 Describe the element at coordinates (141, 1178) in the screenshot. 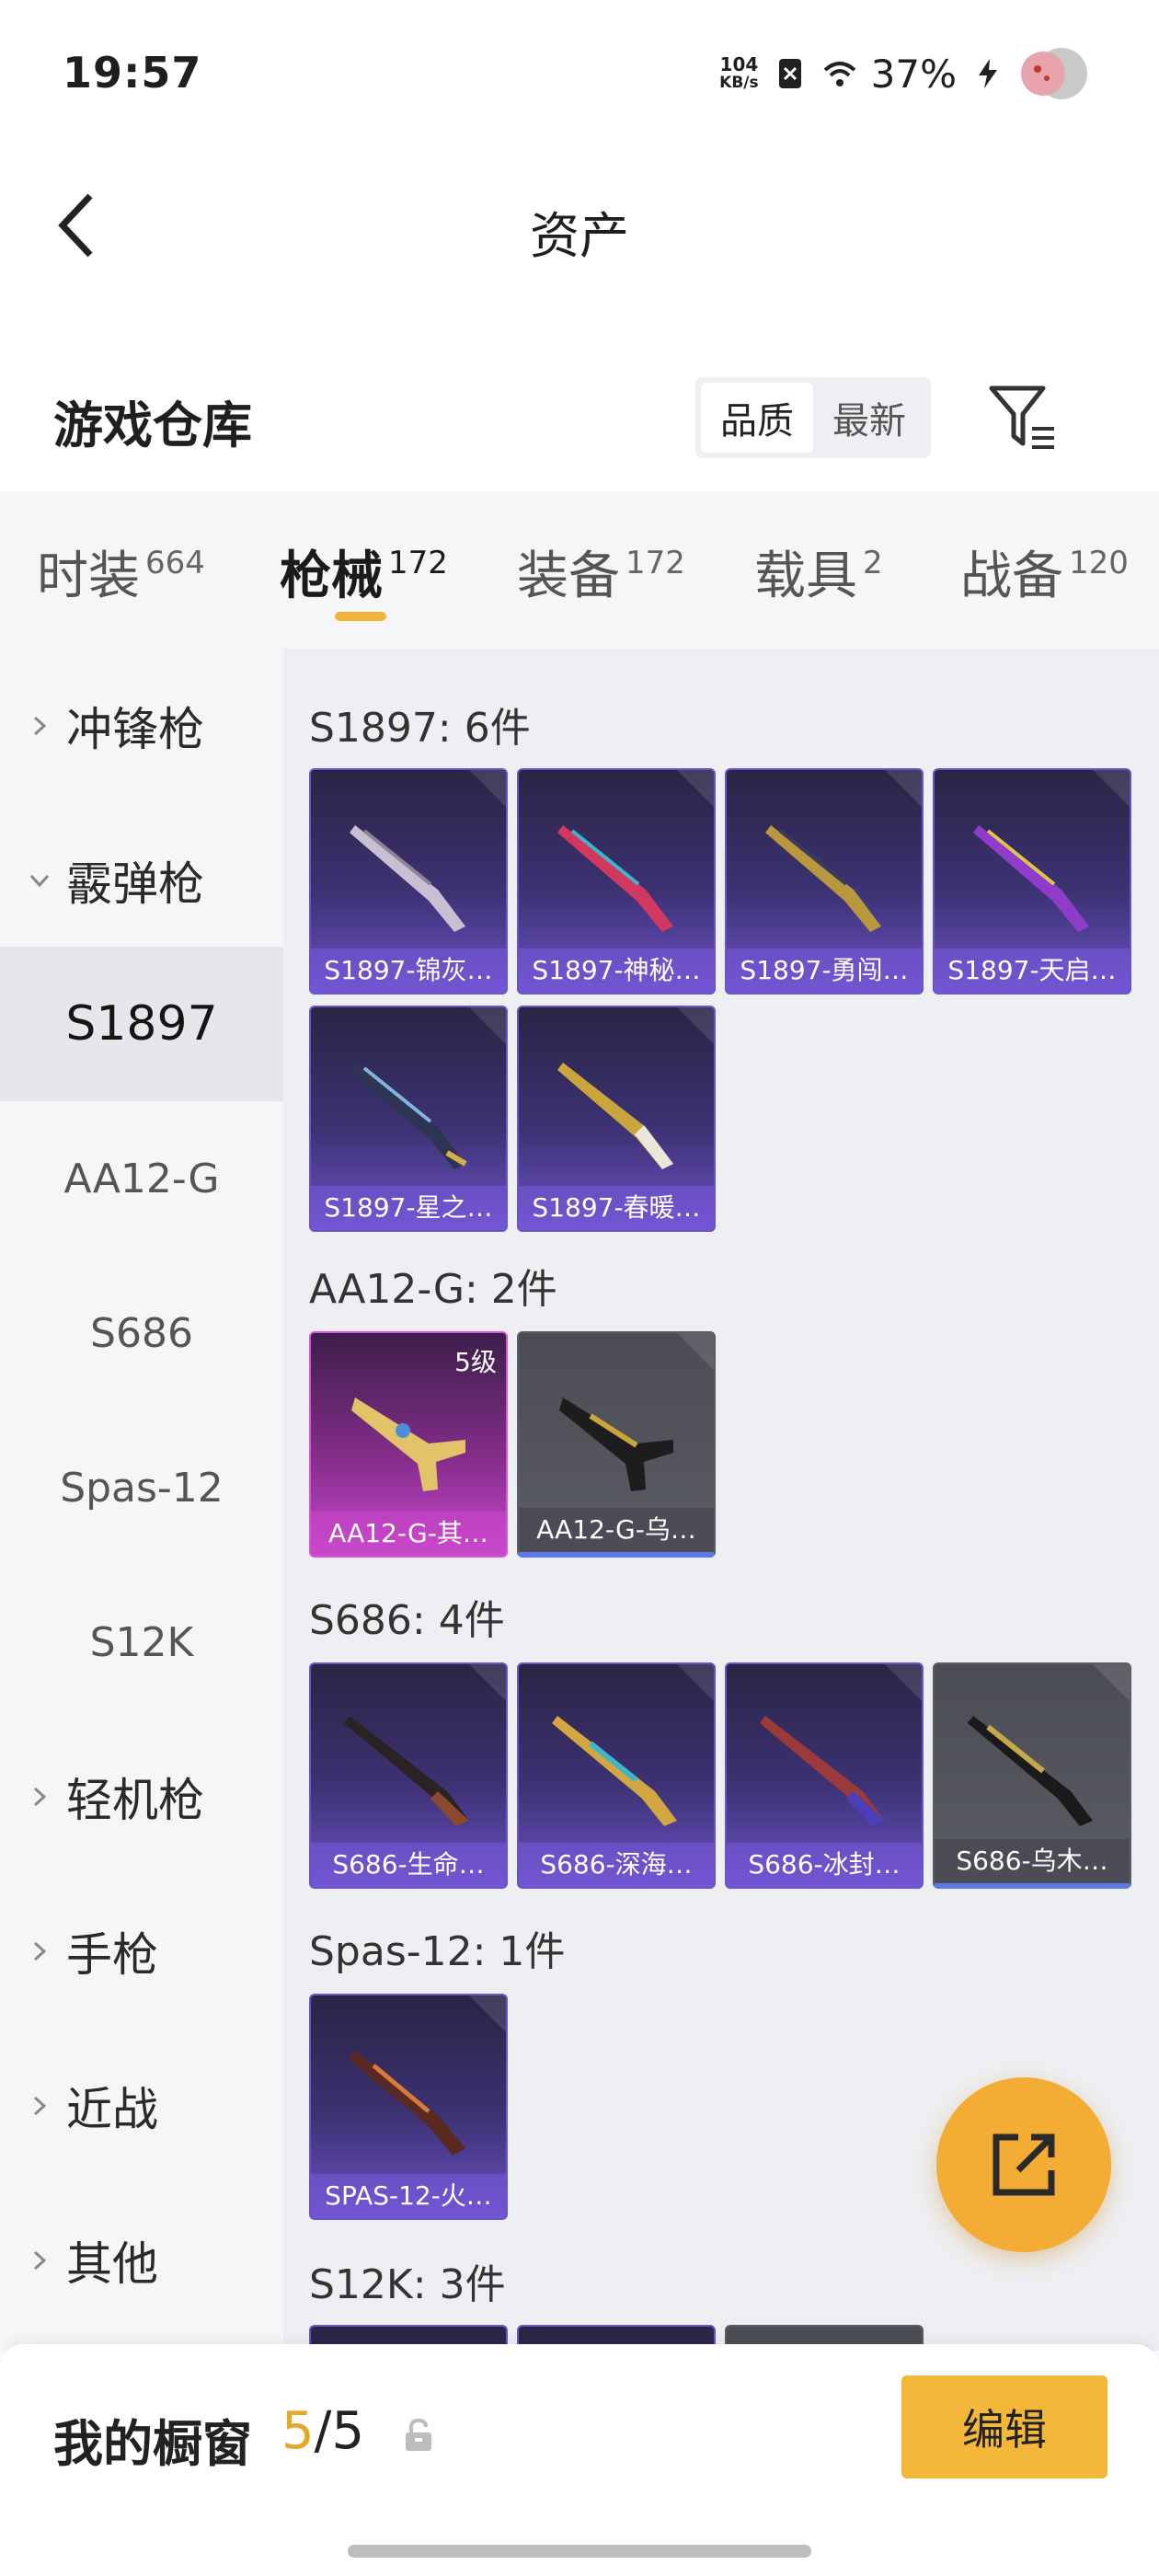

I see `nav-sub-aa12g: AA12-G` at that location.